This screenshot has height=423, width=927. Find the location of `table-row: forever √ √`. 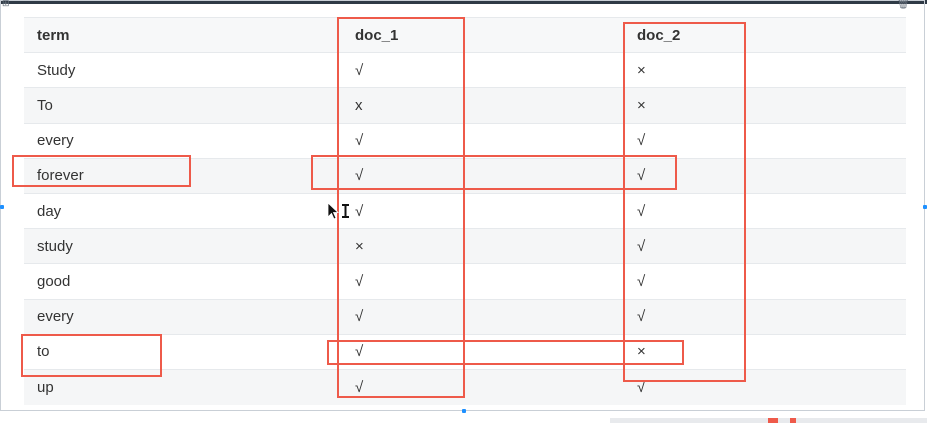

table-row: forever √ √ is located at coordinates (465, 175).